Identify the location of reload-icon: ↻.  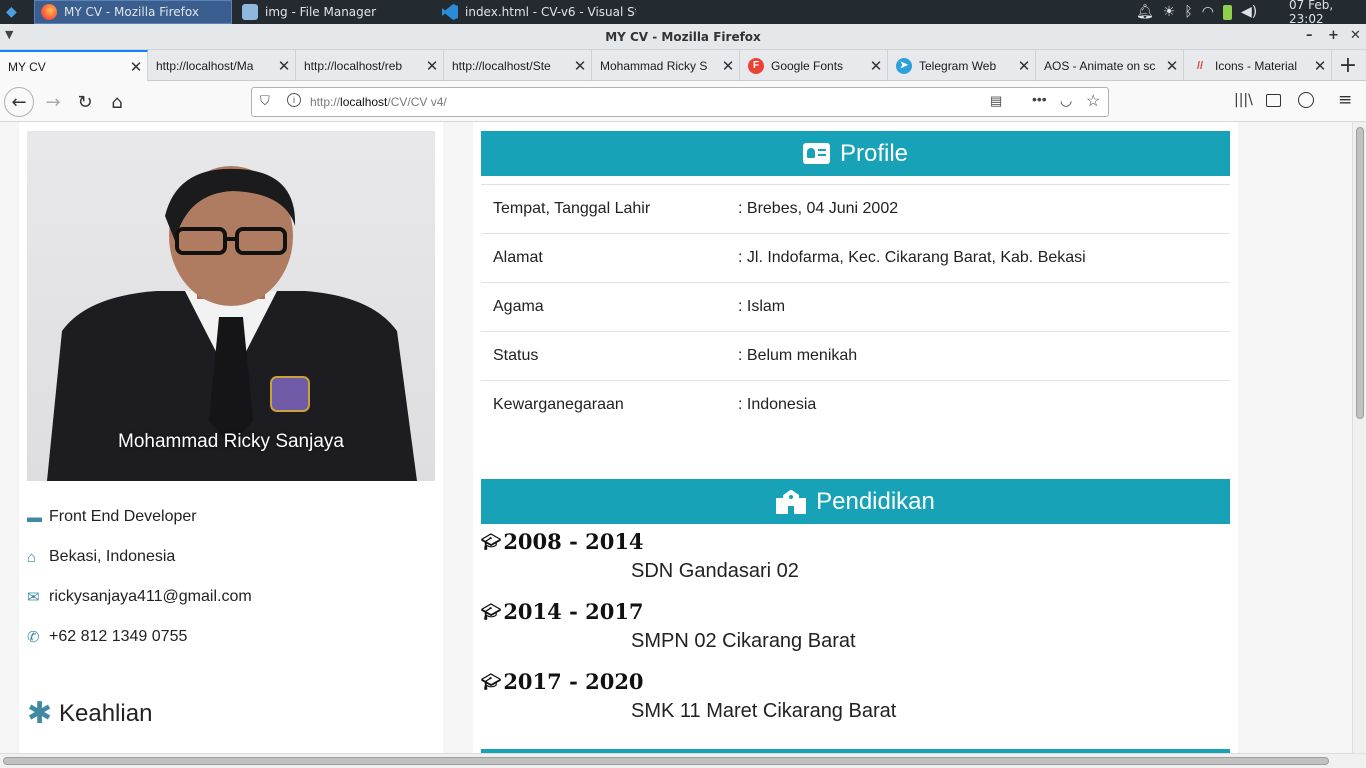
(85, 102).